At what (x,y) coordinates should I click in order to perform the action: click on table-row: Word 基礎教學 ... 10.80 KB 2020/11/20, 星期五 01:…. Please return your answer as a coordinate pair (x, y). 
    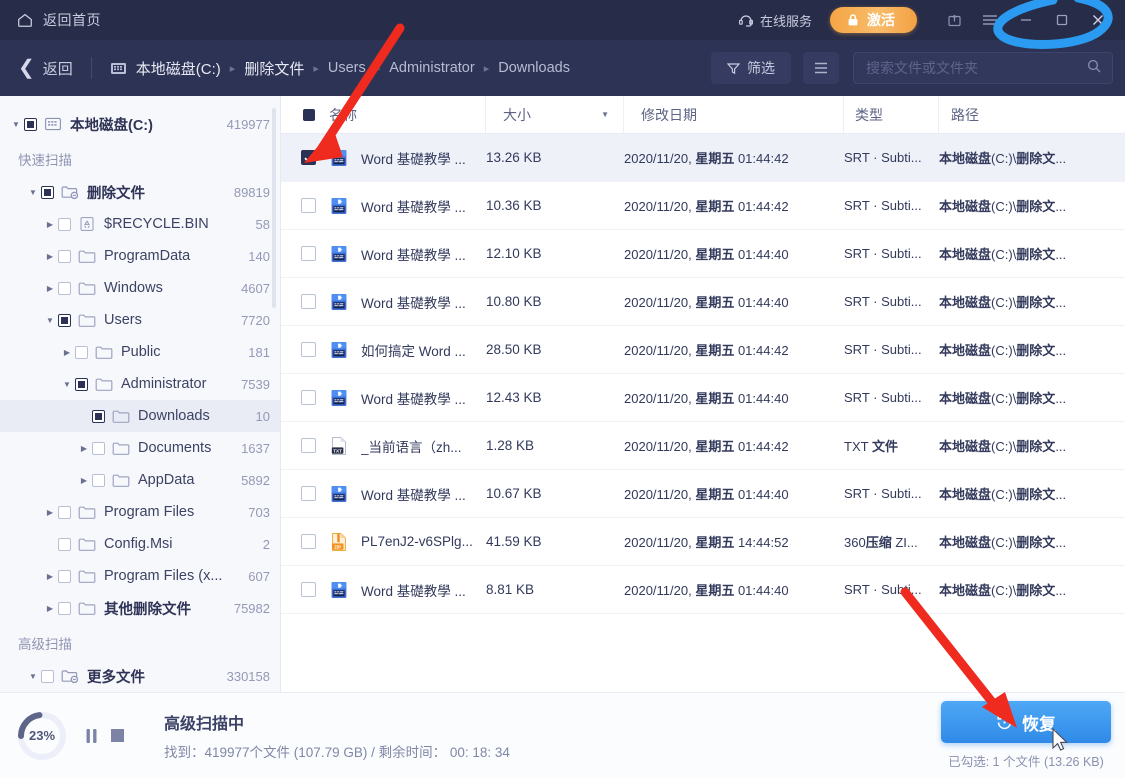
    Looking at the image, I should click on (703, 302).